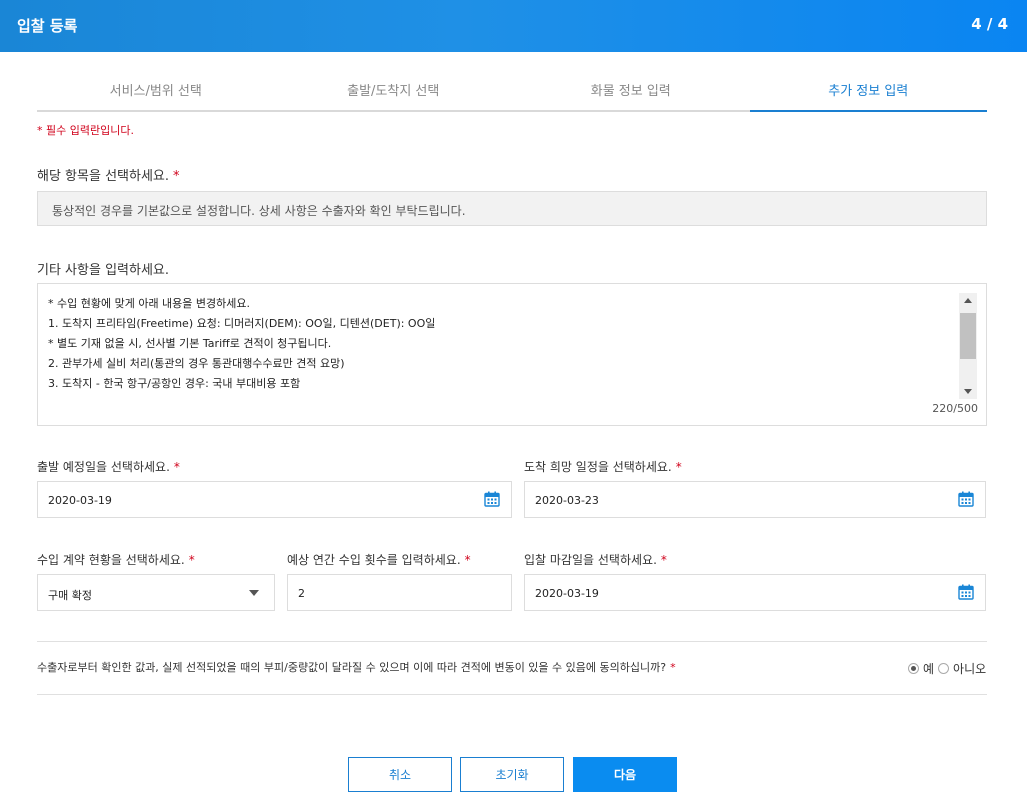  What do you see at coordinates (274, 499) in the screenshot?
I see `departure-date-input: 2020-03-19` at bounding box center [274, 499].